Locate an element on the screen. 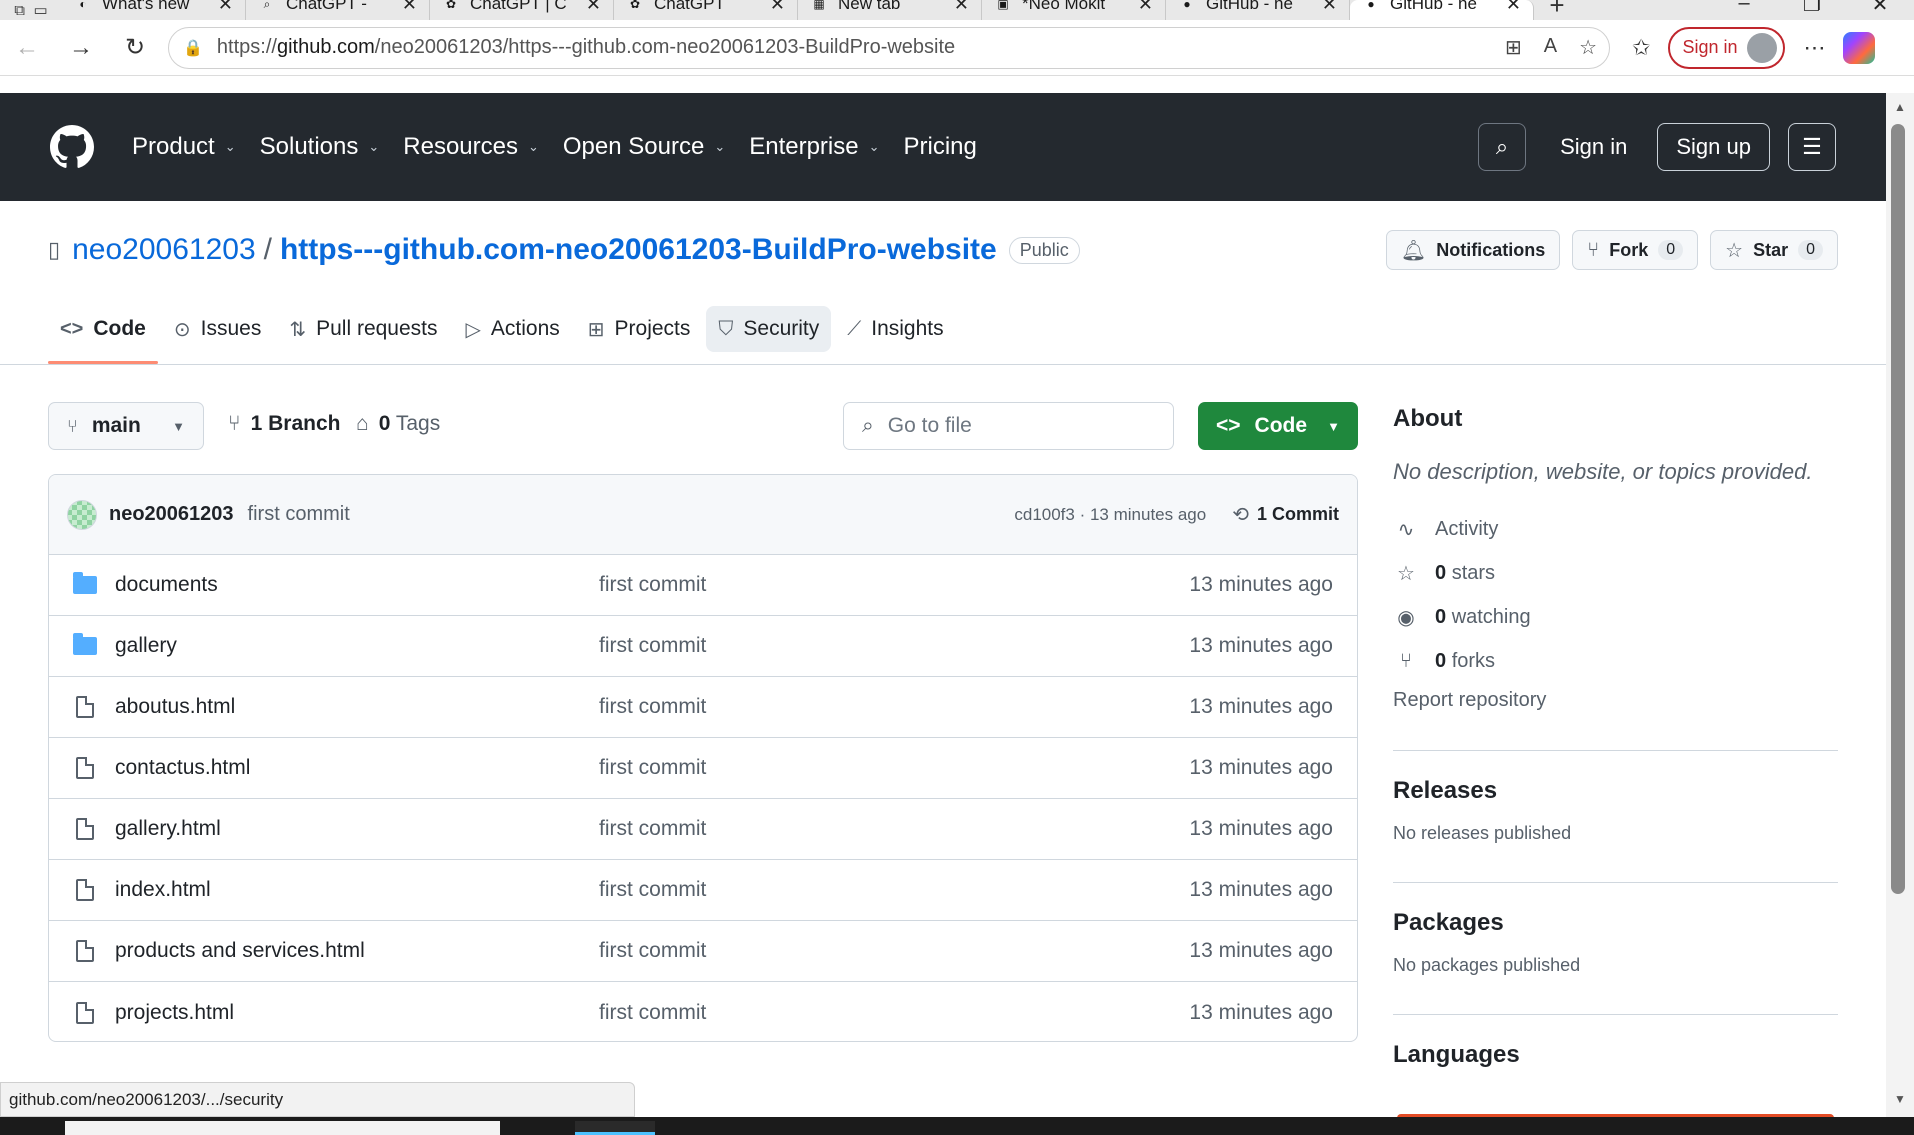 The width and height of the screenshot is (1914, 1135). browser-tab: ✿ ChatGPT | C ✕ is located at coordinates (522, 10).